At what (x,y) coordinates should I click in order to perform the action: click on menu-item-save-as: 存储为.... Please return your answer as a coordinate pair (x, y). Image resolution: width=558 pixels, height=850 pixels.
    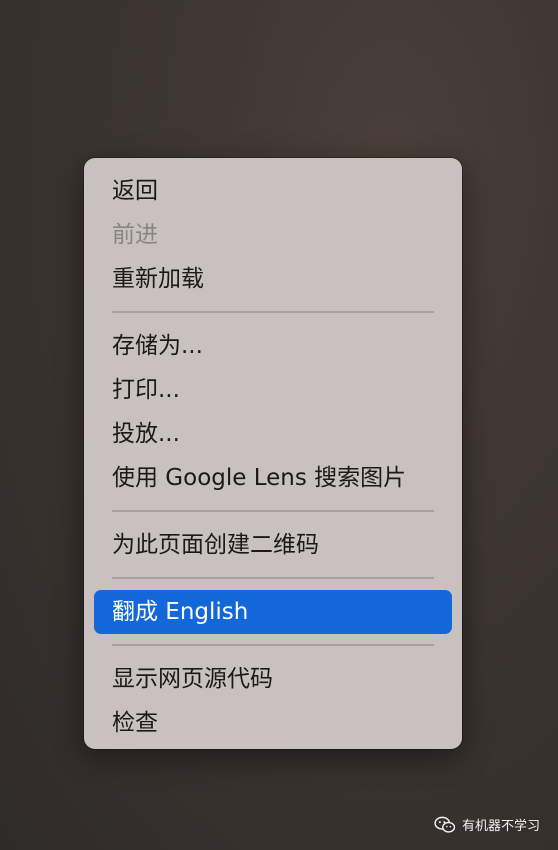
    Looking at the image, I should click on (273, 346).